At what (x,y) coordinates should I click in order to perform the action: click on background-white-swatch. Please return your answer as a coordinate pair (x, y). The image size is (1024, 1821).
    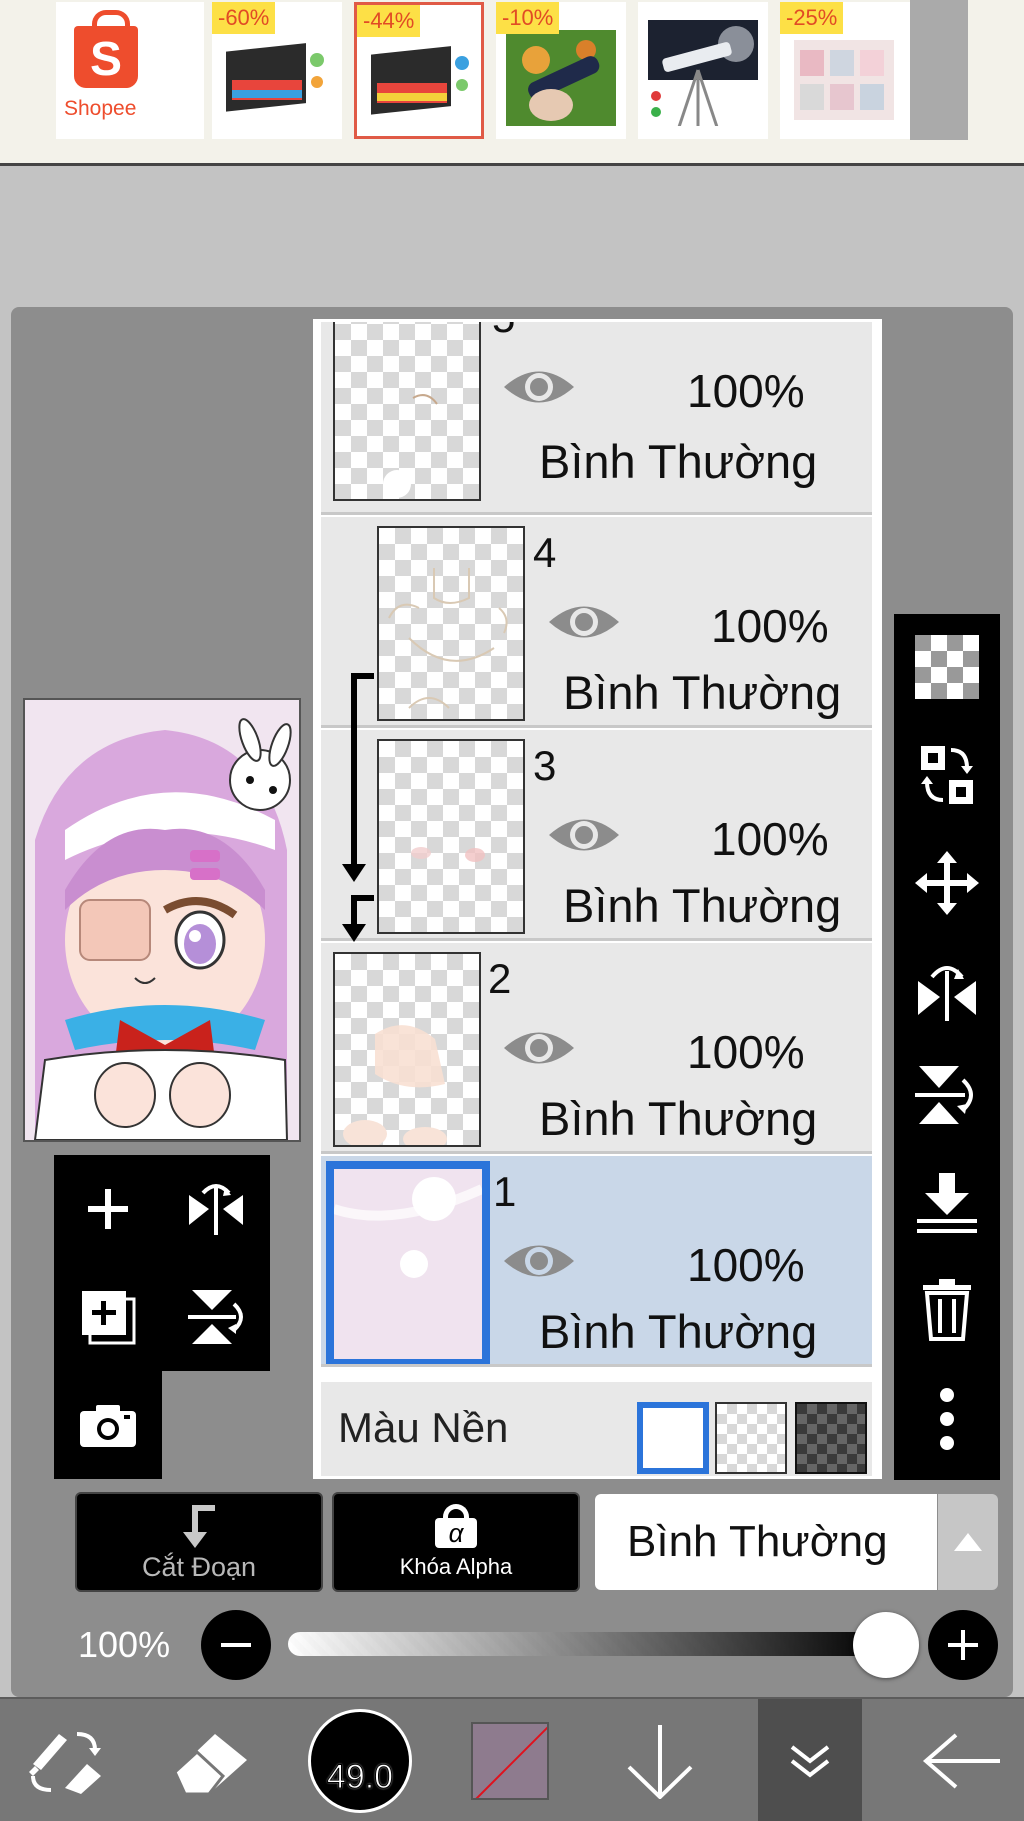
    Looking at the image, I should click on (673, 1438).